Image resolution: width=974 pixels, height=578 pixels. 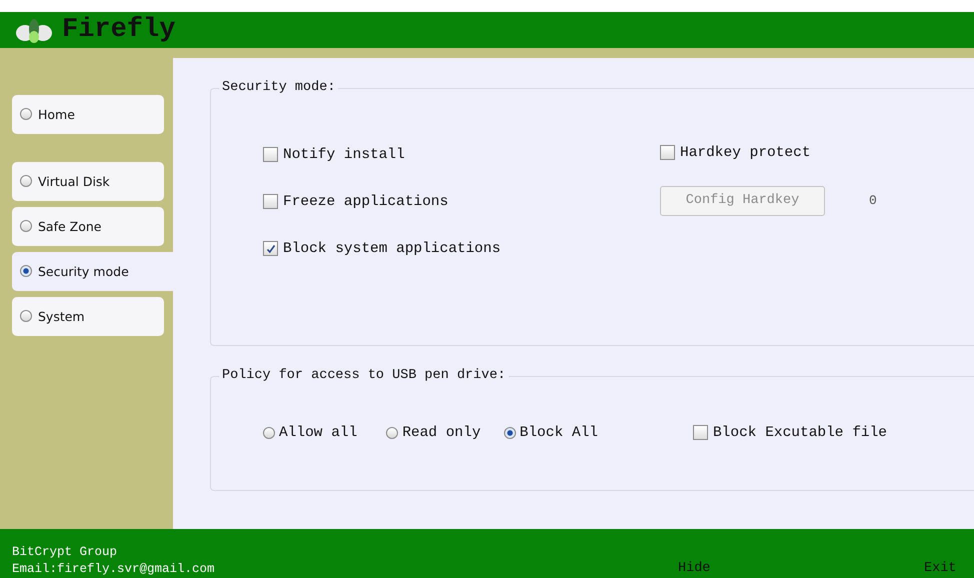 What do you see at coordinates (65, 552) in the screenshot?
I see `company-name: BitCrypt Group` at bounding box center [65, 552].